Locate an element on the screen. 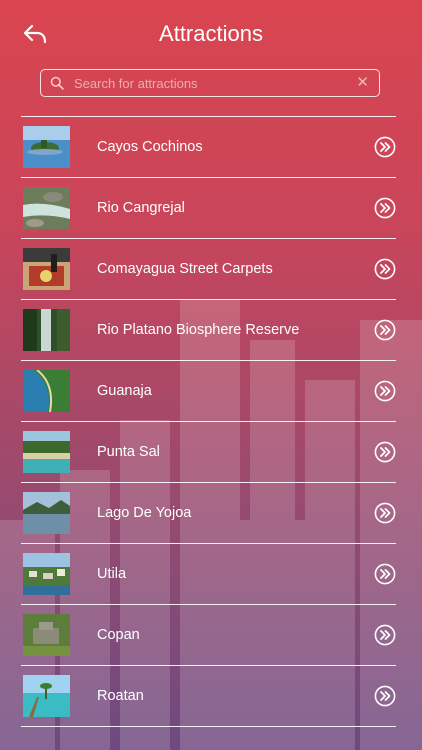 The height and width of the screenshot is (750, 422). town-photo is located at coordinates (46, 574).